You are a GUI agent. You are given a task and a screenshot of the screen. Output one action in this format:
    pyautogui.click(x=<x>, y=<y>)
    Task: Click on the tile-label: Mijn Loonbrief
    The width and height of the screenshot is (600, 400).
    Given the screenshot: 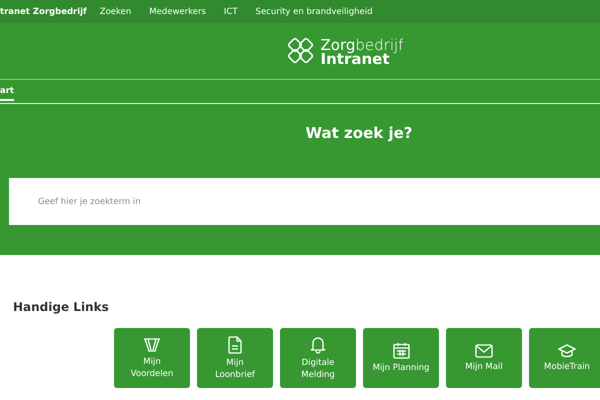 What is the action you would take?
    pyautogui.click(x=235, y=368)
    